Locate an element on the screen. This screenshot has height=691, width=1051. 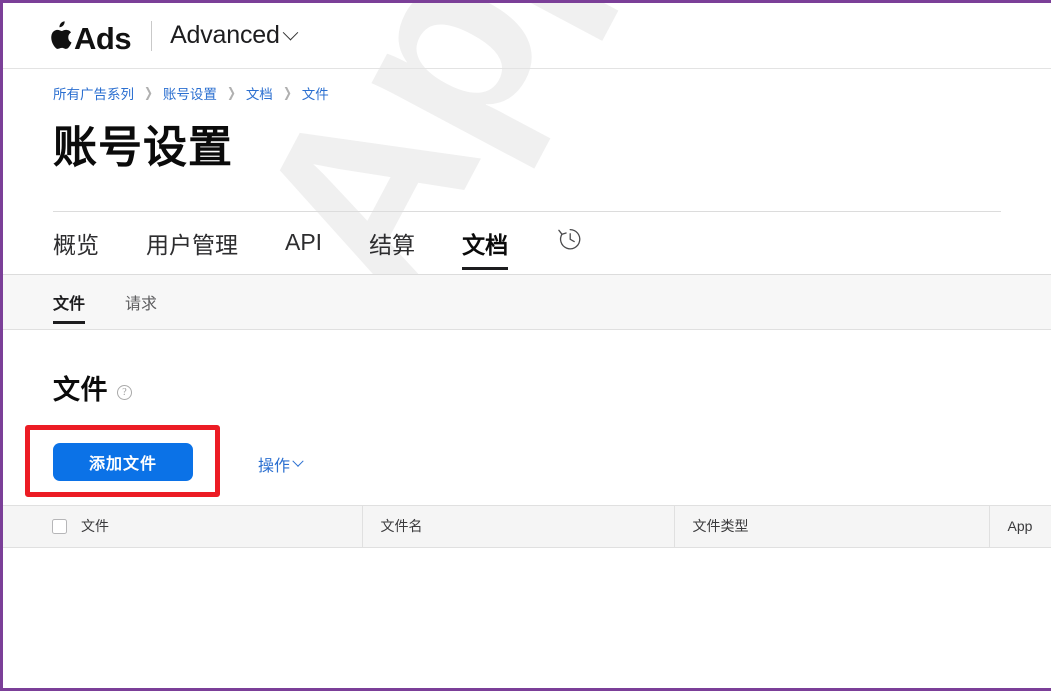
account-type-selector: Advanced is located at coordinates (234, 35).